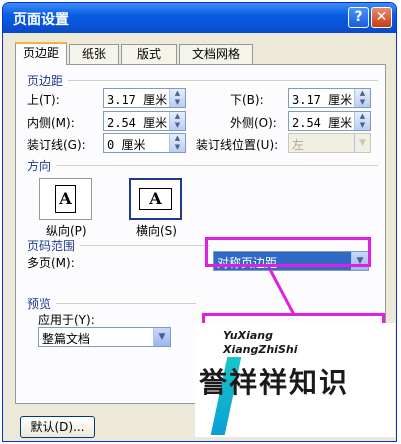 Image resolution: width=401 pixels, height=444 pixels. What do you see at coordinates (322, 123) in the screenshot?
I see `outside-margin-value: 2.54 厘米` at bounding box center [322, 123].